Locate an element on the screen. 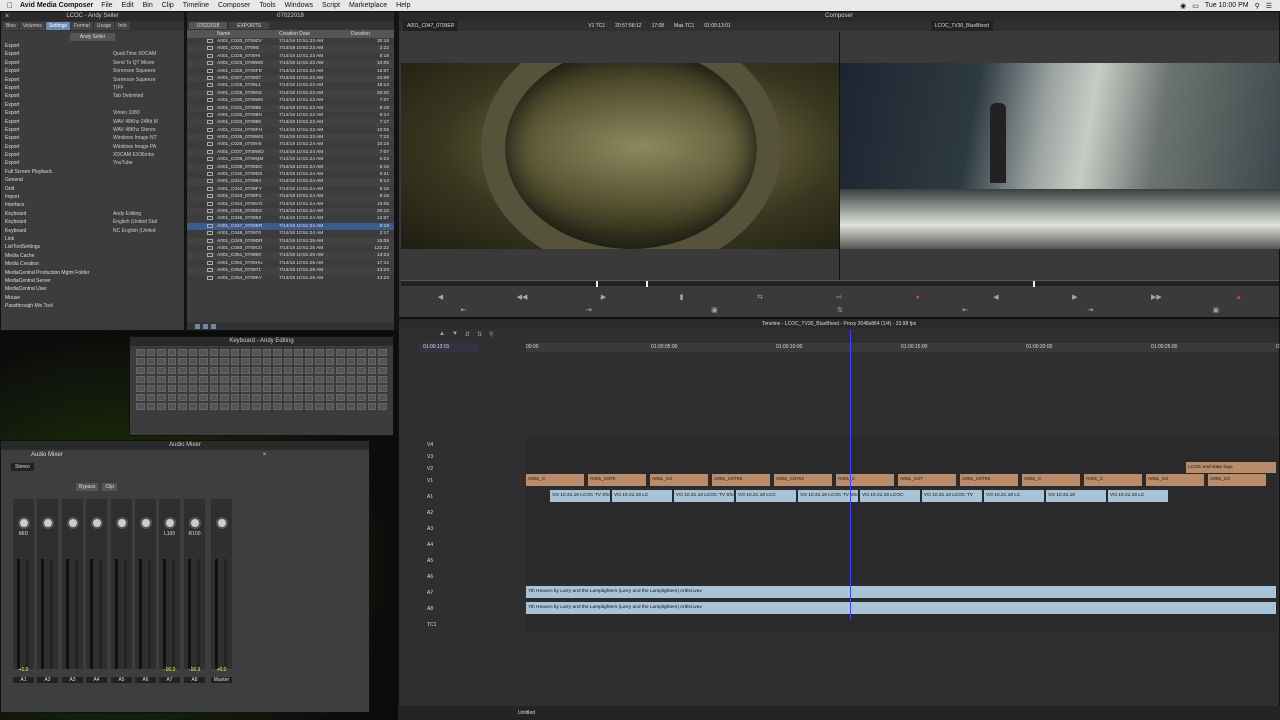 This screenshot has height=720, width=1280. bin-row: A001_C044_0709VO 7/14/18 10:51:24 AM 10:05 is located at coordinates (290, 204).